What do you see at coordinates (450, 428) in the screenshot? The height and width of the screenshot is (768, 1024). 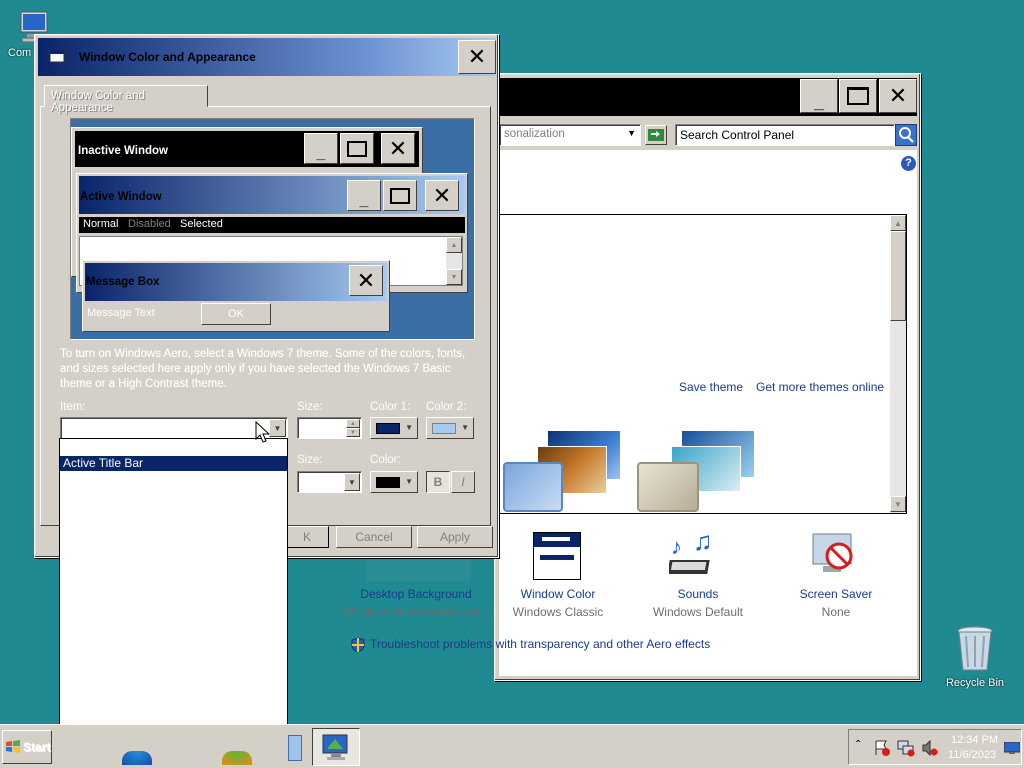 I see `color2-picker: ▼` at bounding box center [450, 428].